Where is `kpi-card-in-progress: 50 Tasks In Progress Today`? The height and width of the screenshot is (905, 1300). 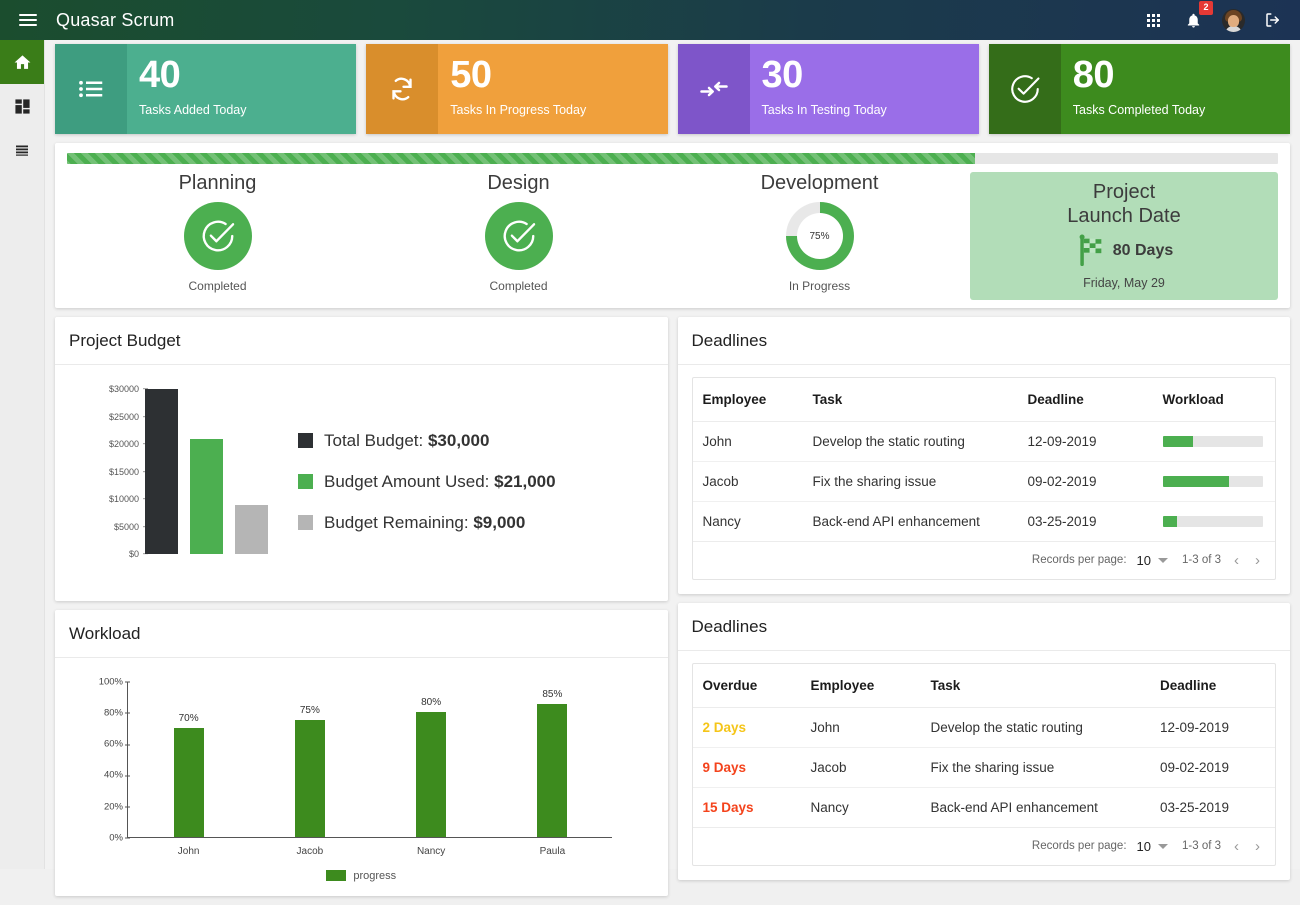 kpi-card-in-progress: 50 Tasks In Progress Today is located at coordinates (517, 89).